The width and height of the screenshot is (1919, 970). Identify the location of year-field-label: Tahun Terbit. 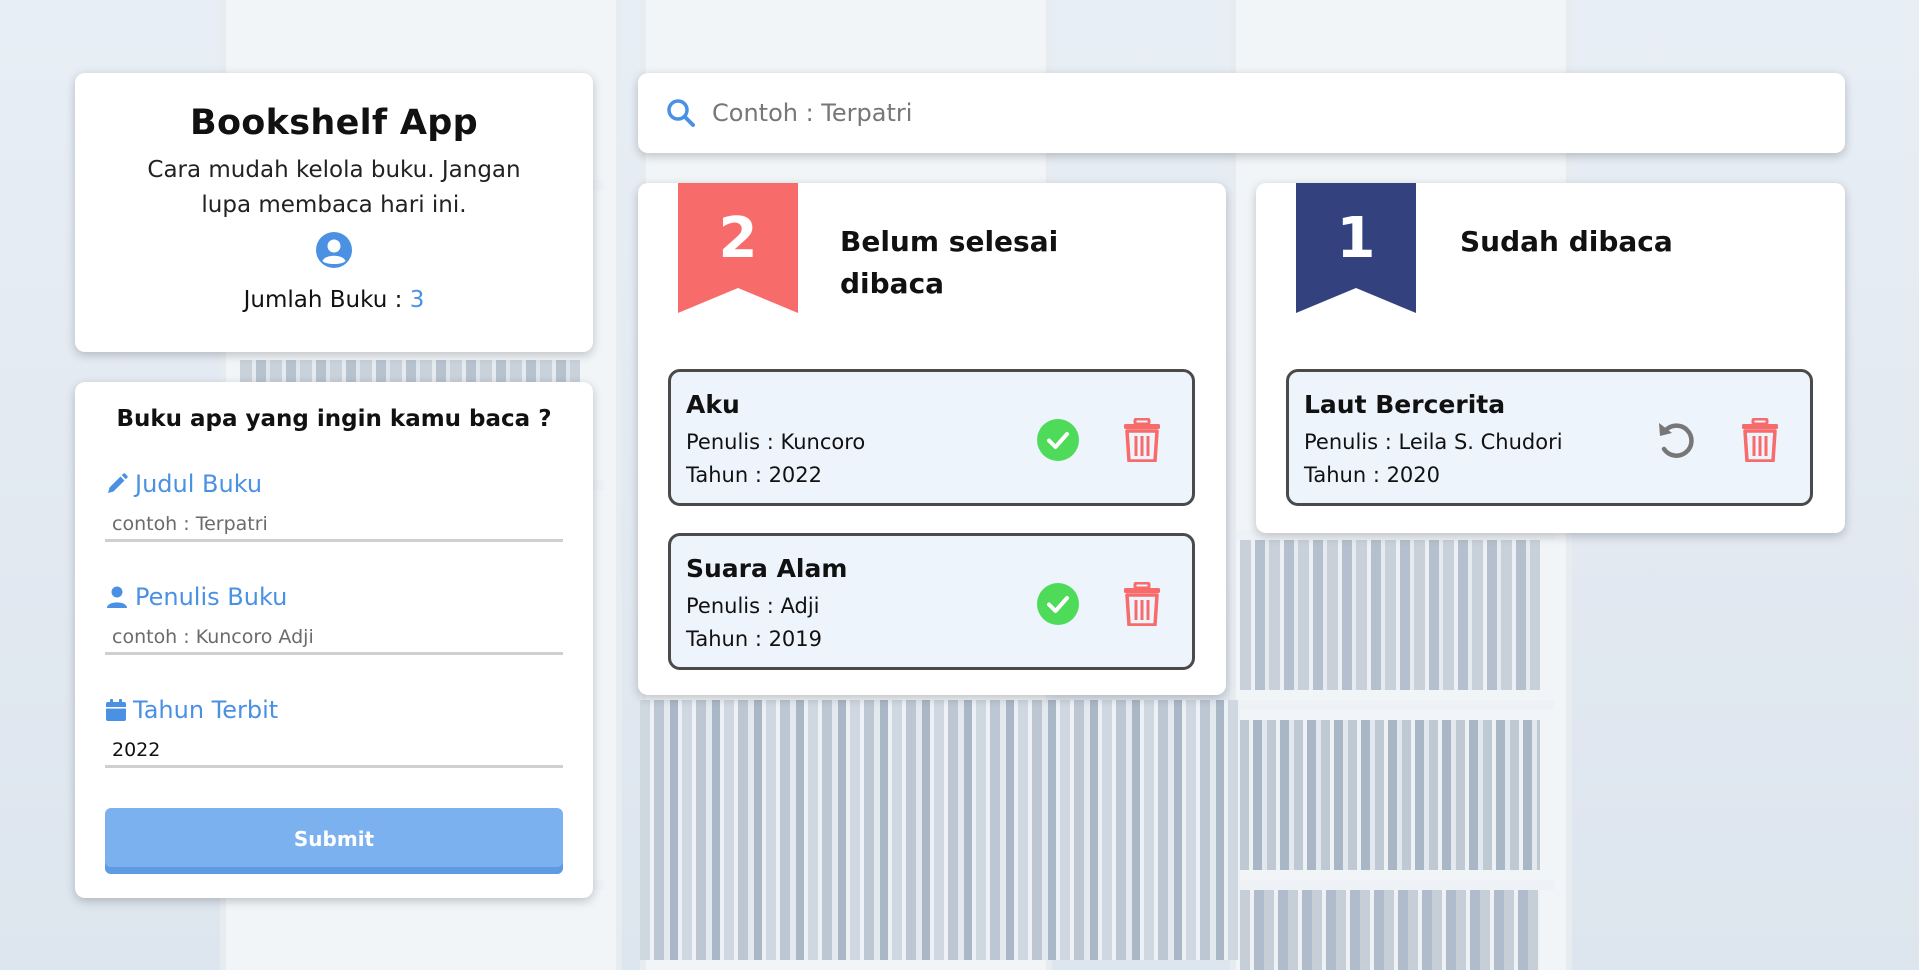
(334, 710).